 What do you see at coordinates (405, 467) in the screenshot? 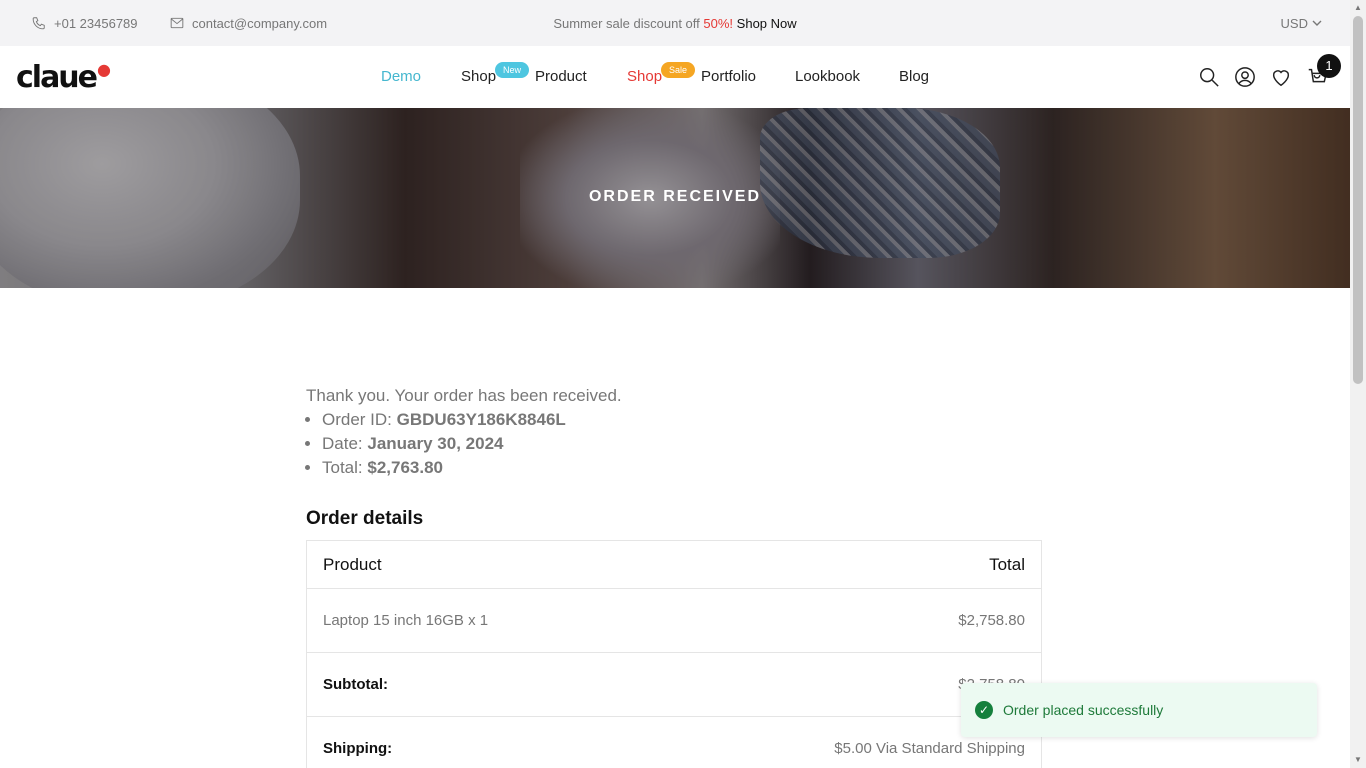
I see `order-total-value: $2,763.80` at bounding box center [405, 467].